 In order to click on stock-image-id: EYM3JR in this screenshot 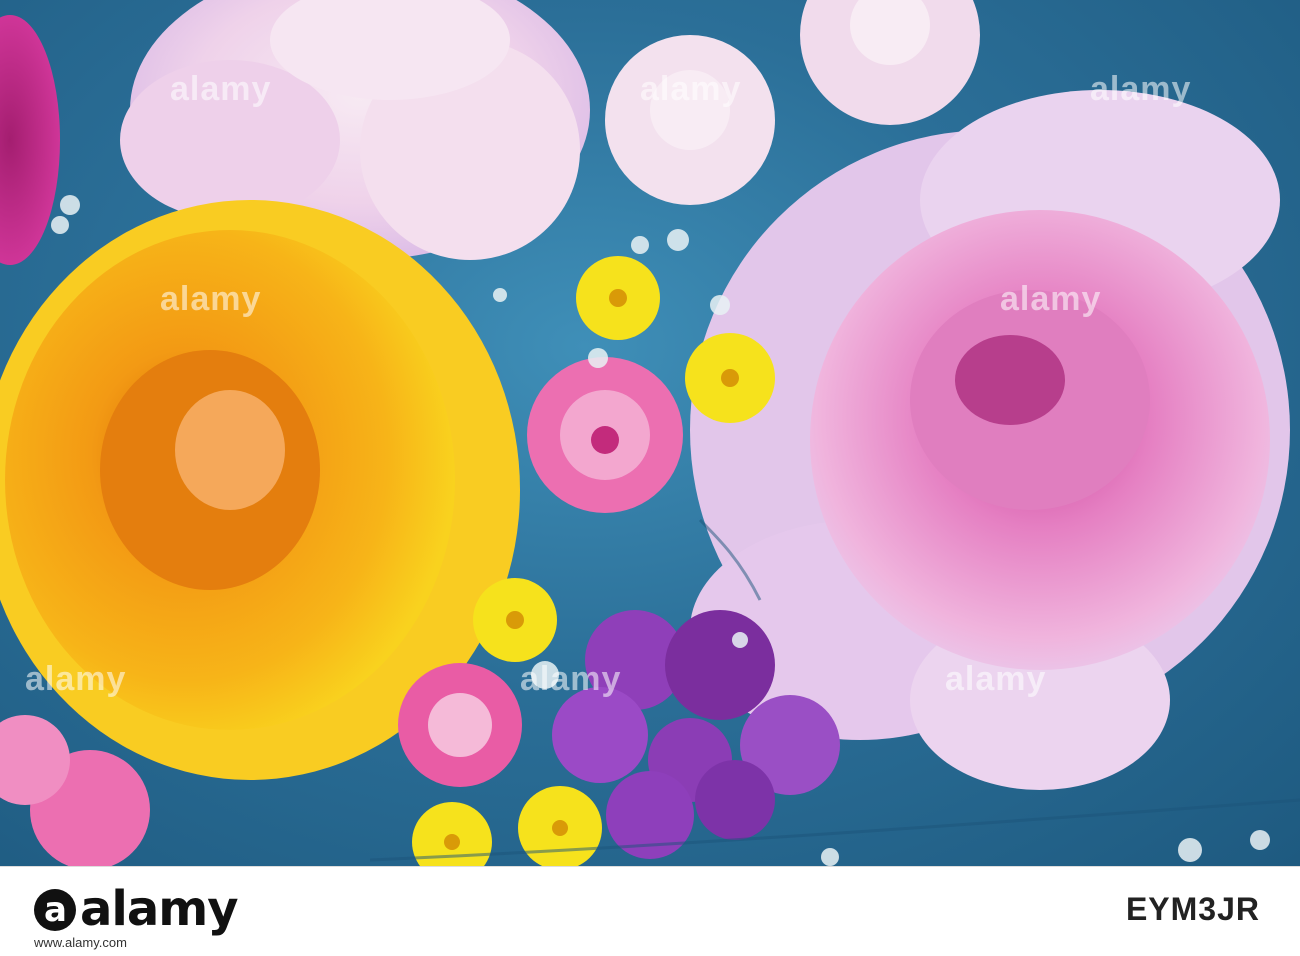, I will do `click(1192, 909)`.